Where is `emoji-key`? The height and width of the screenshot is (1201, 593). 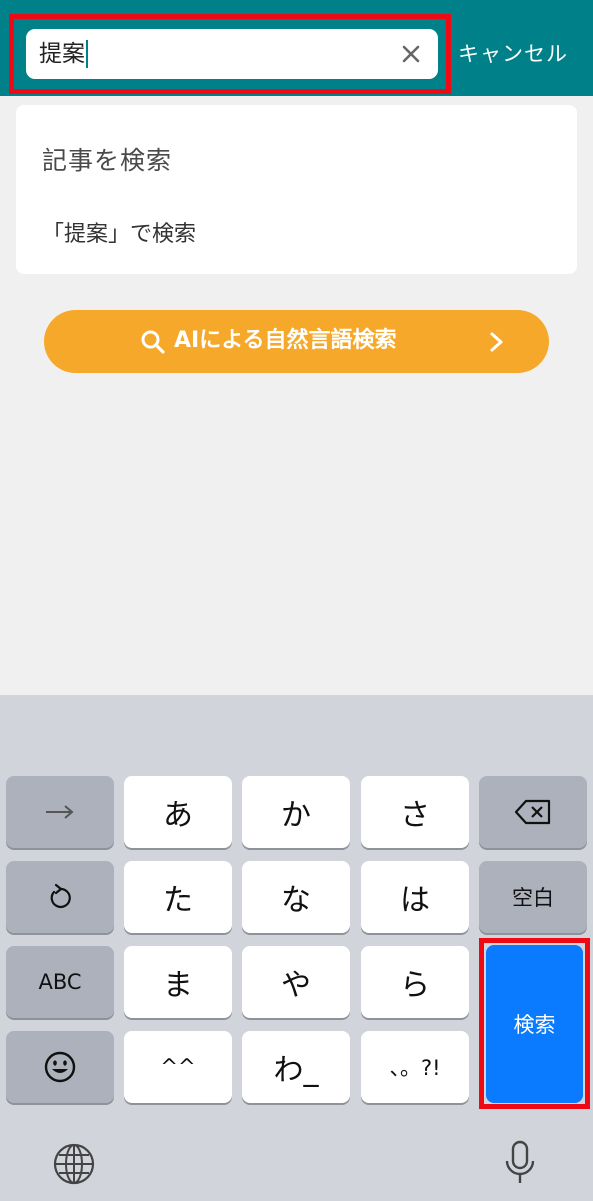 emoji-key is located at coordinates (60, 1067).